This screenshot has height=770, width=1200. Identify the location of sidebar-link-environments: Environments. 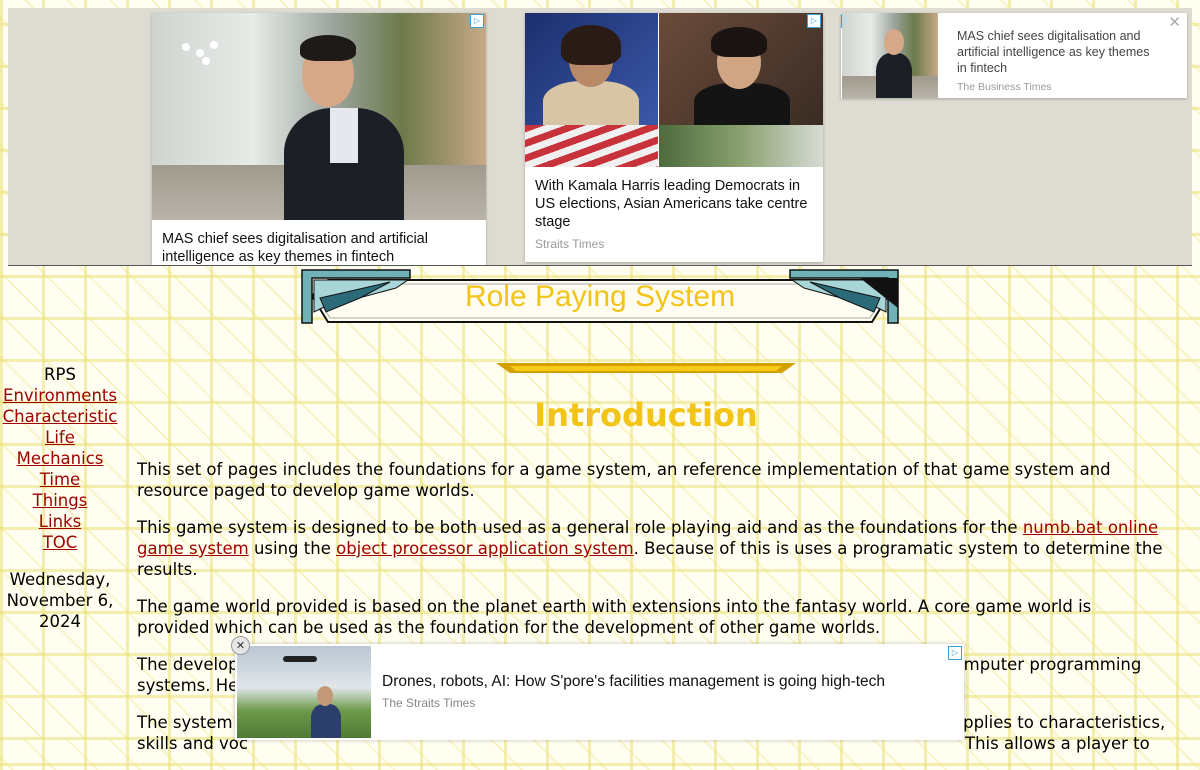
(60, 395).